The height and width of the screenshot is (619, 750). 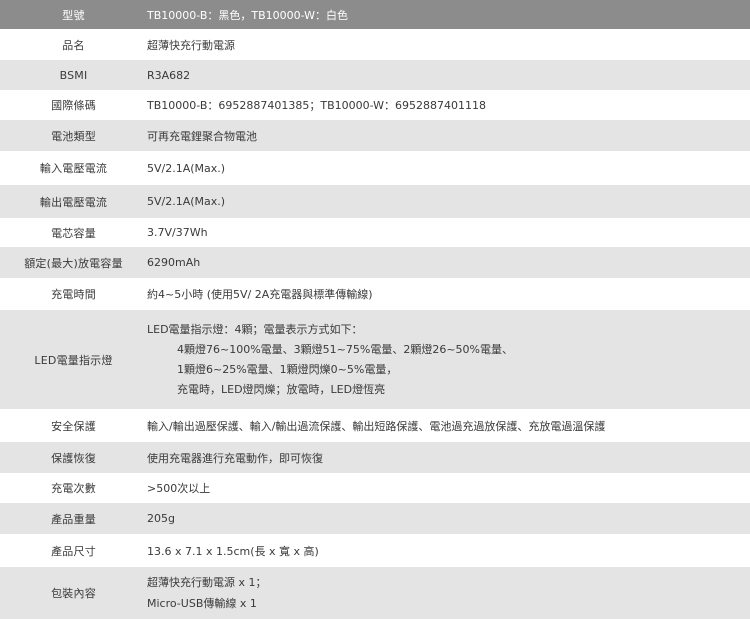 I want to click on spec-value: 13.6 x 7.1 x 1.5cm(長 x 寬 x 高), so click(x=233, y=551).